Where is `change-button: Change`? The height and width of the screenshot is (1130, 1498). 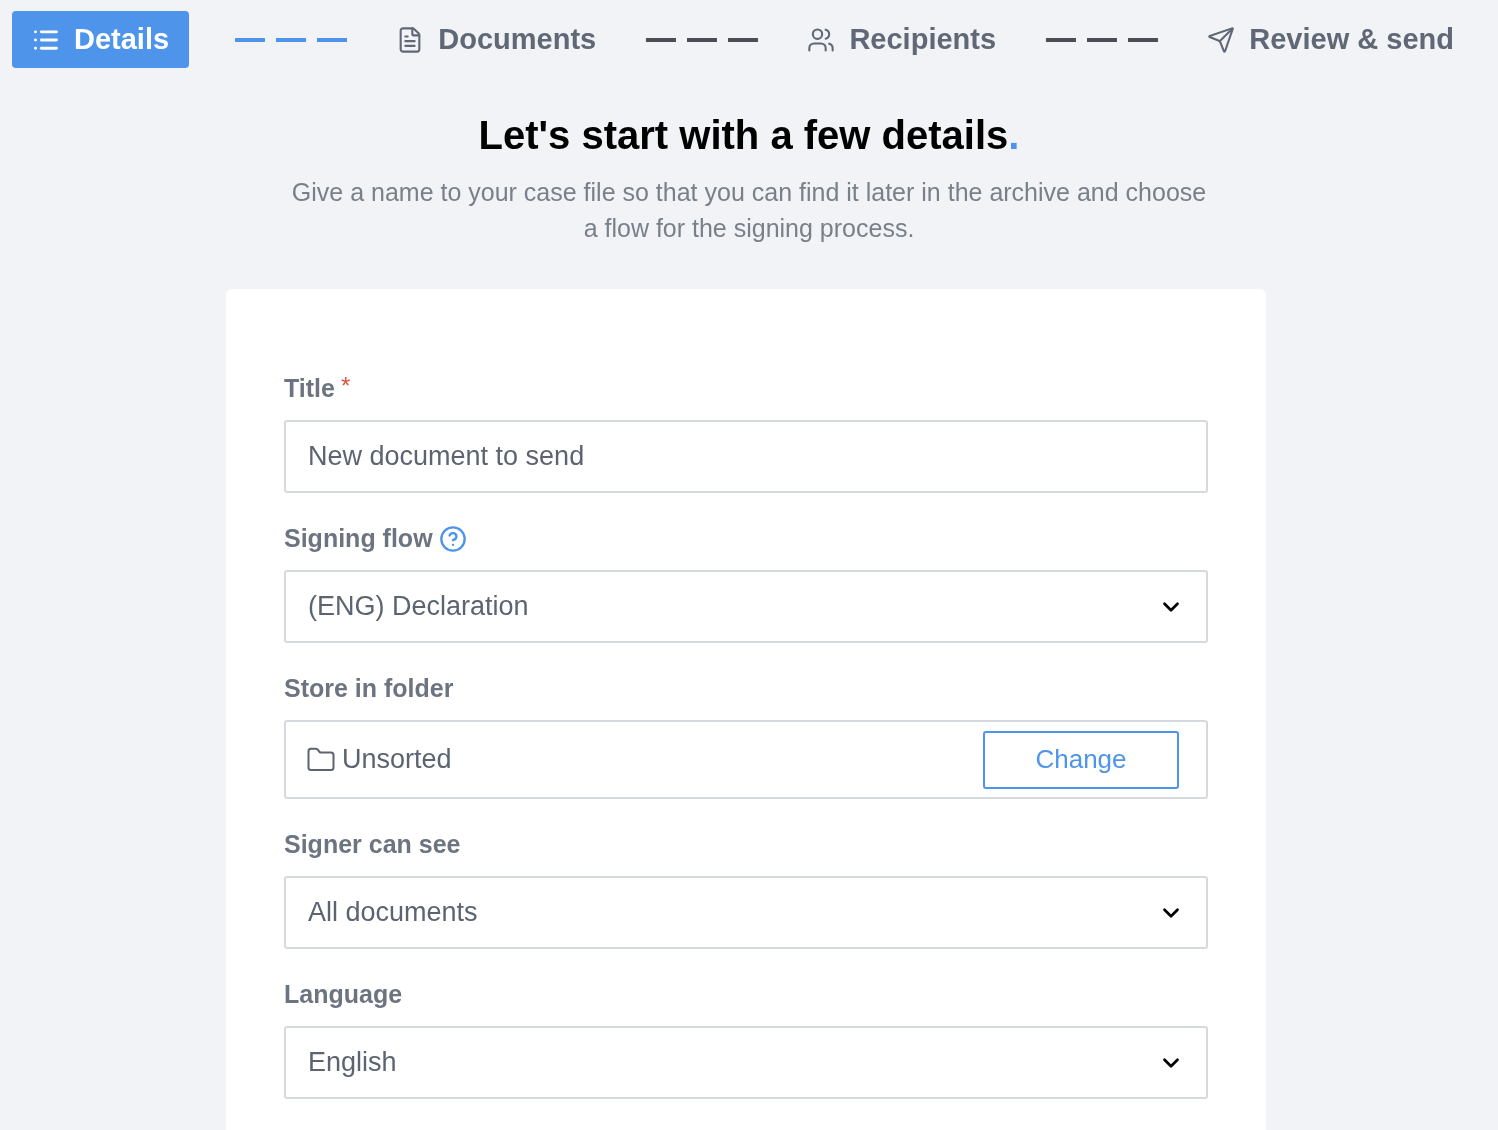 change-button: Change is located at coordinates (1081, 759).